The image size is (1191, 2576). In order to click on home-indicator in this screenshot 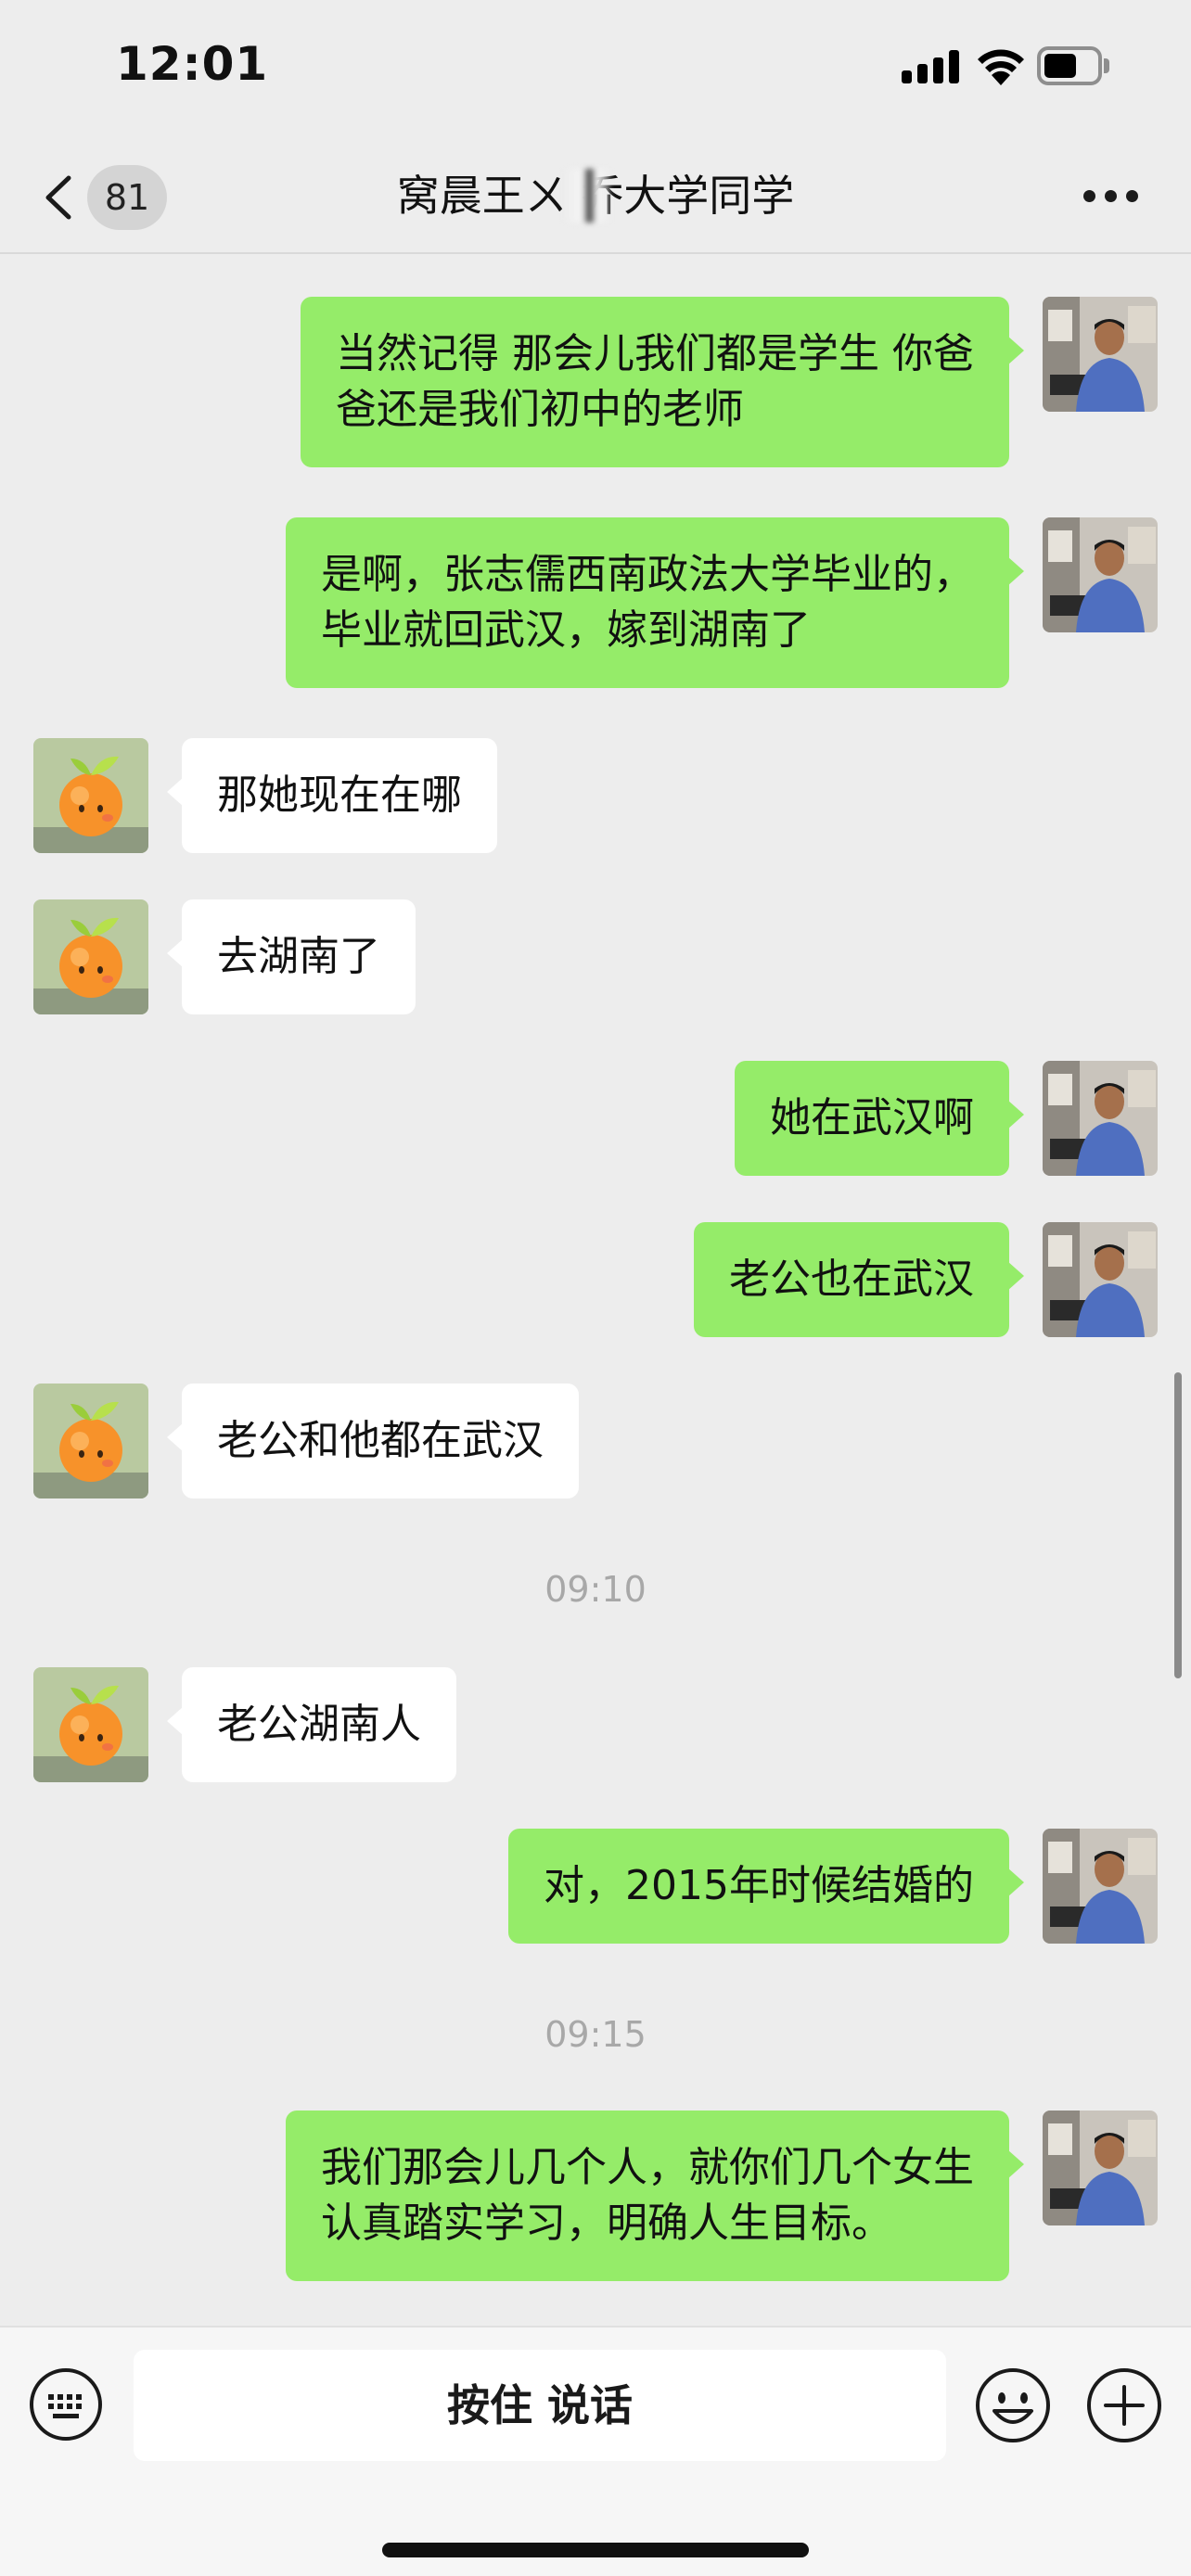, I will do `click(595, 2550)`.